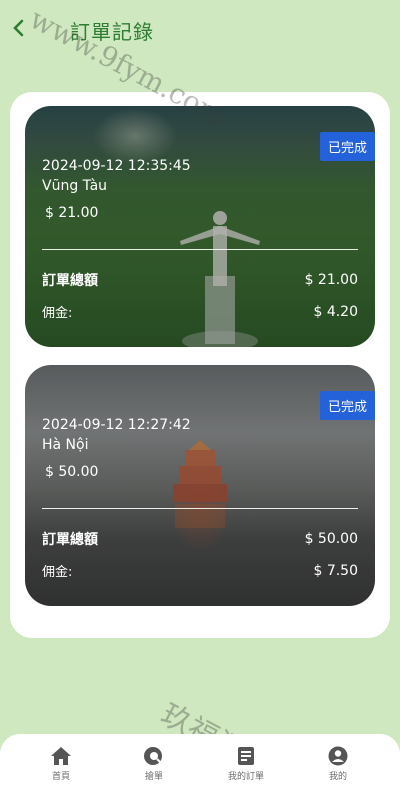 This screenshot has height=800, width=400. What do you see at coordinates (245, 777) in the screenshot?
I see `nav-orders-label: 我的訂單` at bounding box center [245, 777].